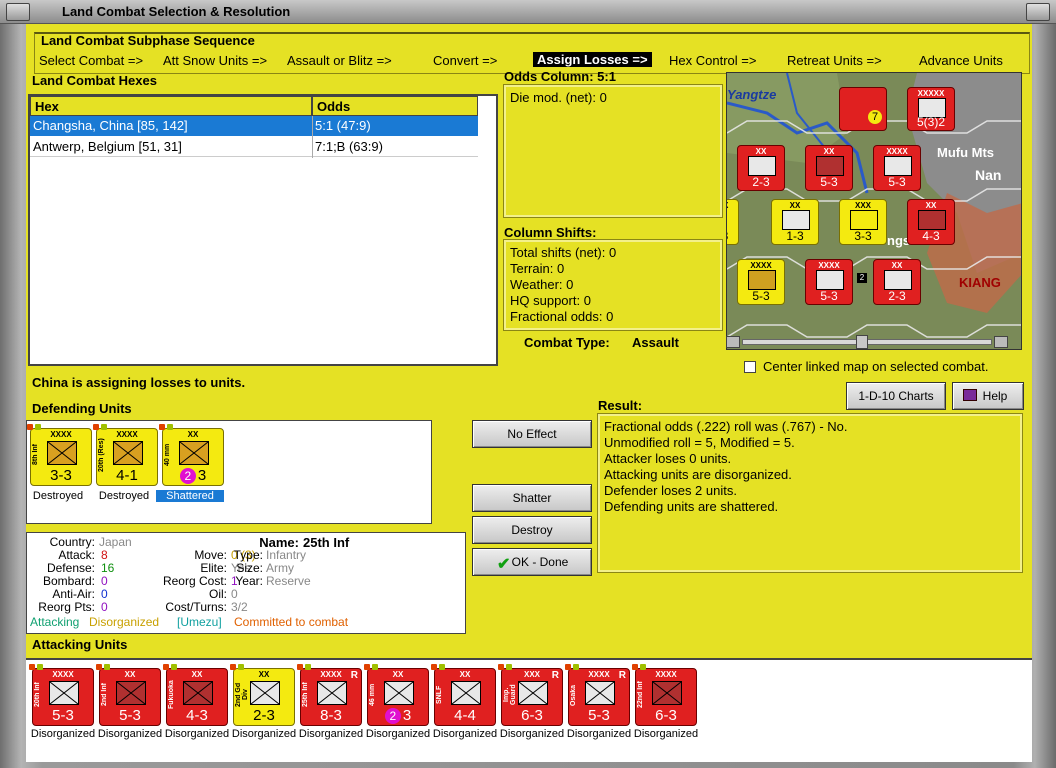 The width and height of the screenshot is (1056, 768). I want to click on reorg-cost-label: Reorg Cost:, so click(194, 581).